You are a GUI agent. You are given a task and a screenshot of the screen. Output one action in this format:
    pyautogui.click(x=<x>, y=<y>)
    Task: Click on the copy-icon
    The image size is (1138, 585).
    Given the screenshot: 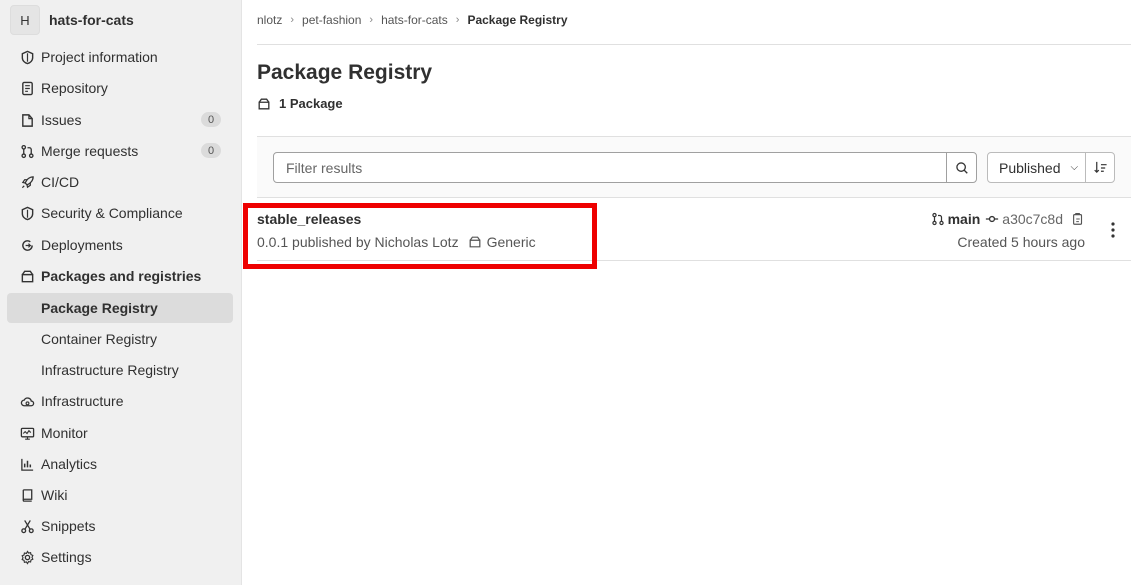 What is the action you would take?
    pyautogui.click(x=1078, y=219)
    